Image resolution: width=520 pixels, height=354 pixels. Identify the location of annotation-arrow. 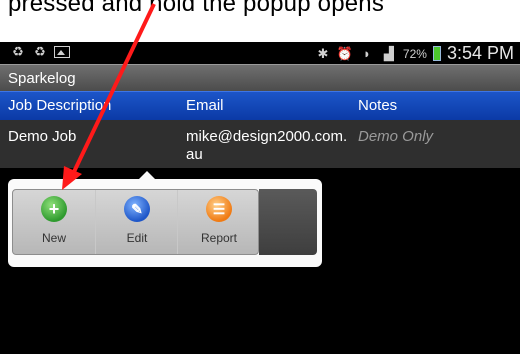
(109, 96).